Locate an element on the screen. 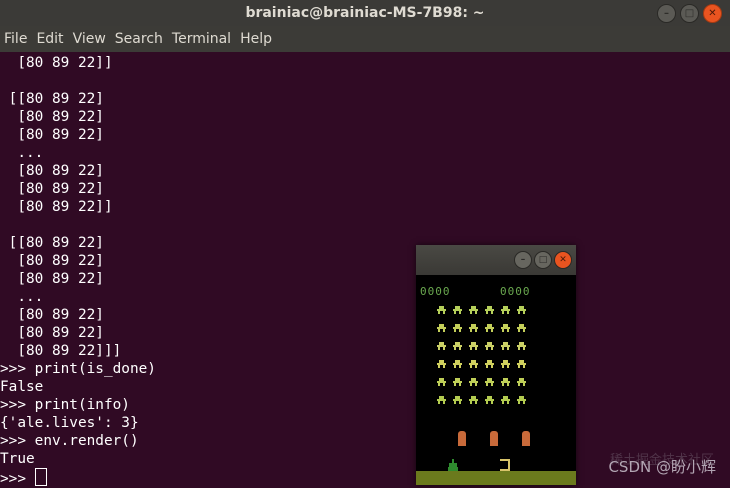 The height and width of the screenshot is (488, 730). score-right: 0000 is located at coordinates (515, 291).